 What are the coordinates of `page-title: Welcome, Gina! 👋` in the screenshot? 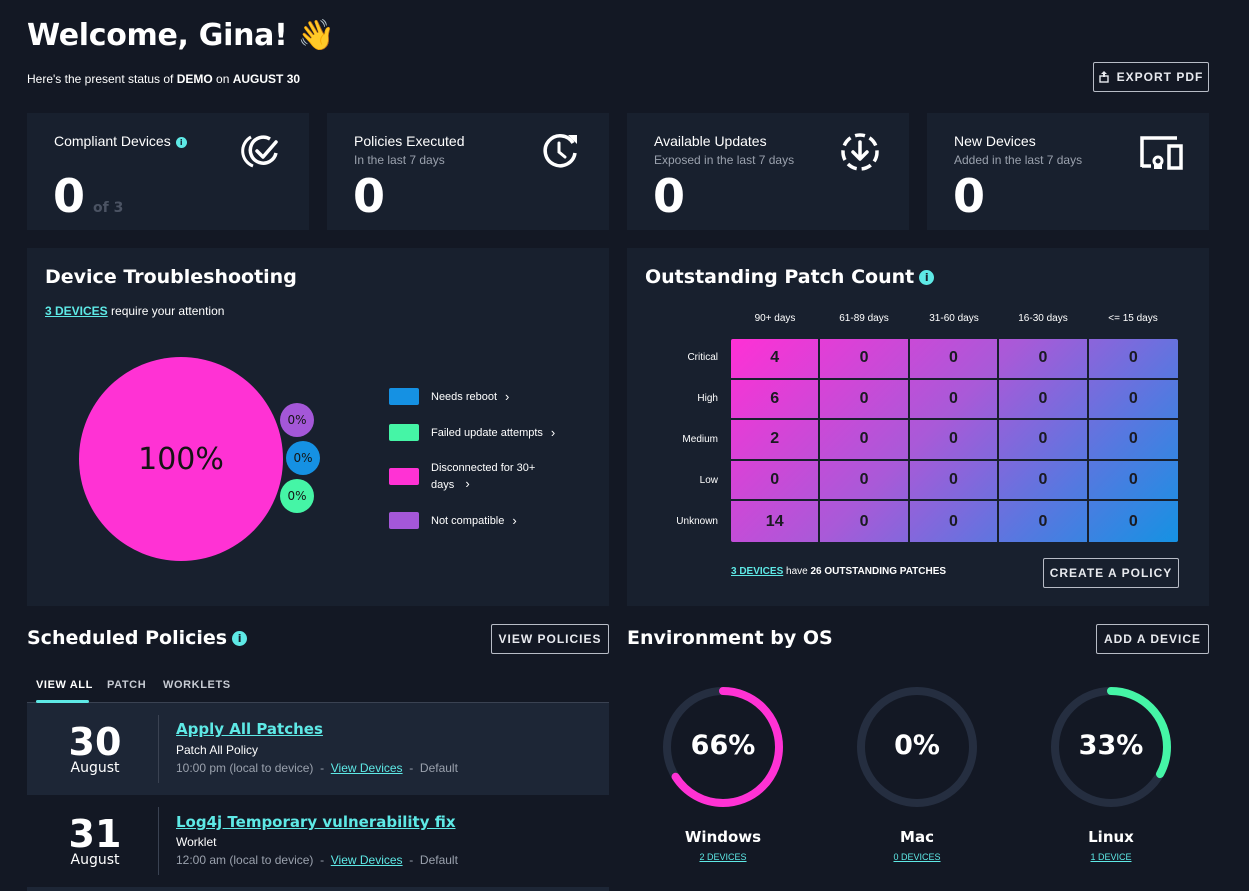 It's located at (181, 35).